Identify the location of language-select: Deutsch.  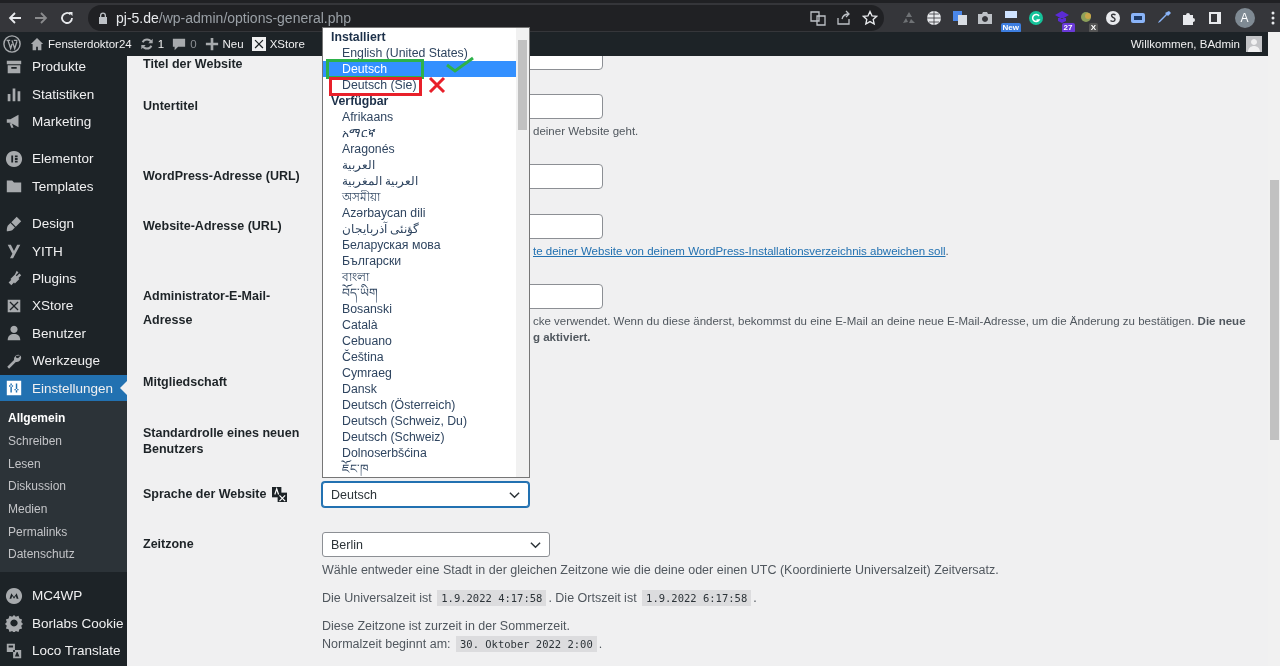
(425, 494).